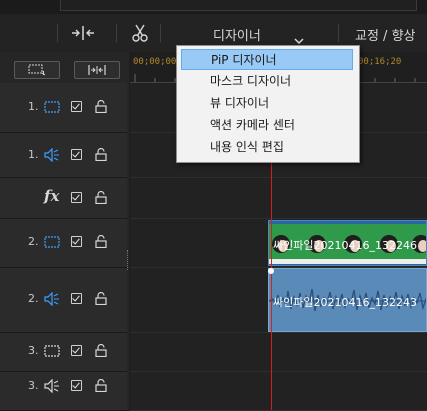 This screenshot has width=427, height=411. I want to click on fit-timeline-button, so click(97, 70).